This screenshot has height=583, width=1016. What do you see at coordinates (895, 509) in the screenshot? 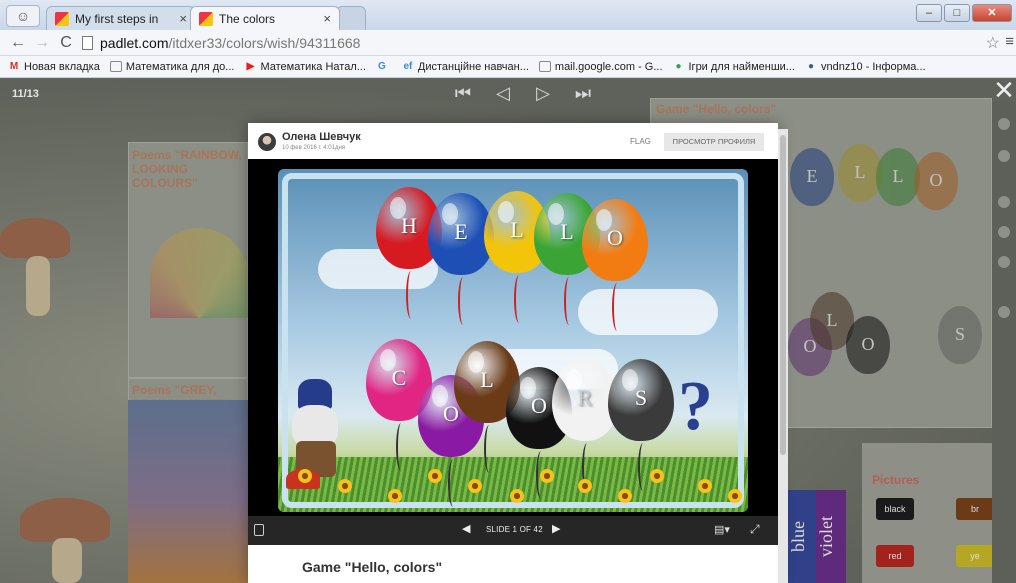
I see `swatch-black: black` at bounding box center [895, 509].